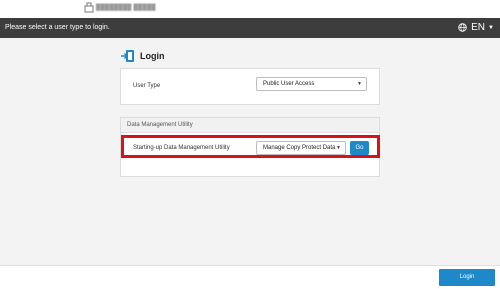 This screenshot has height=289, width=500. What do you see at coordinates (467, 277) in the screenshot?
I see `login-button: Login` at bounding box center [467, 277].